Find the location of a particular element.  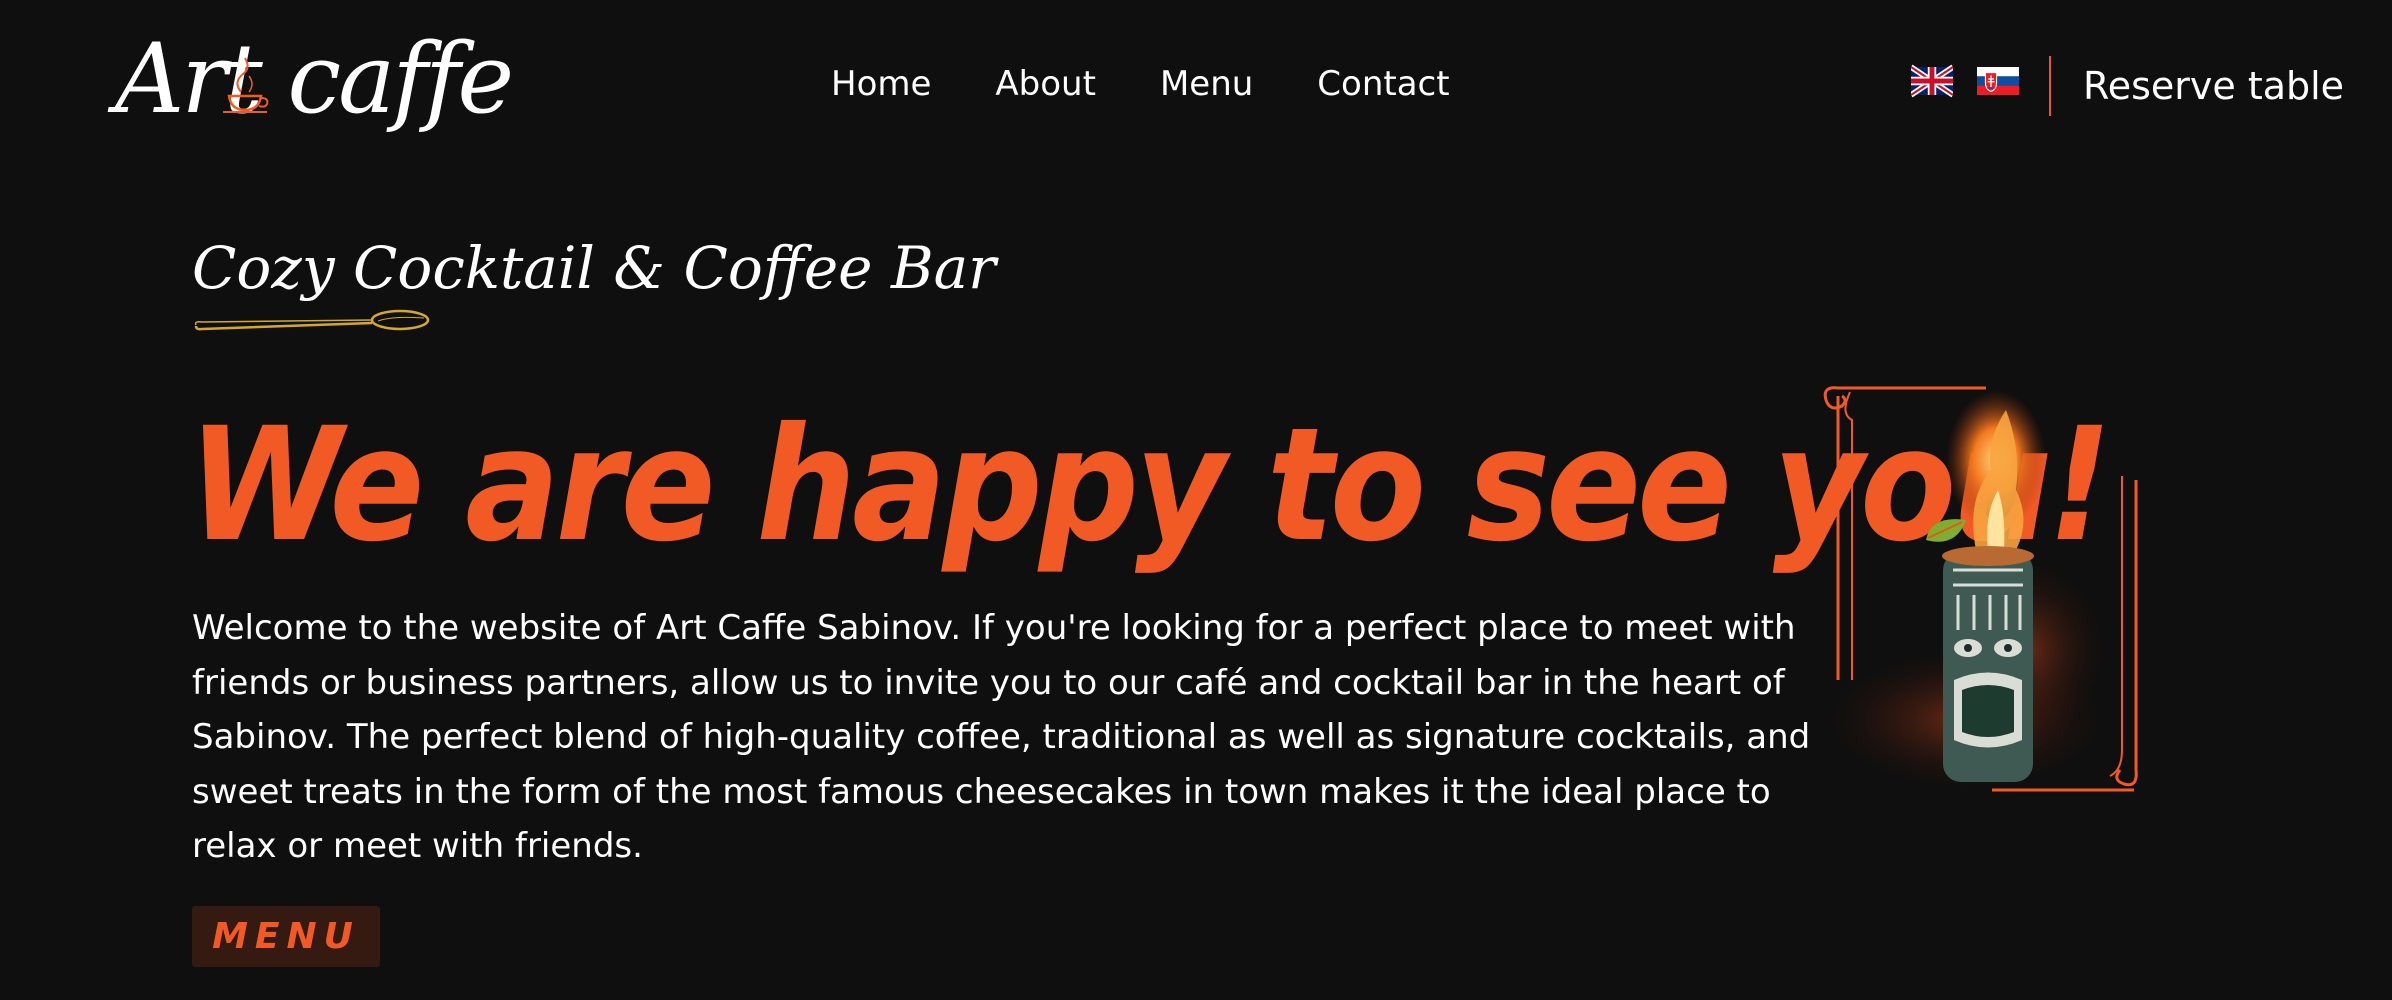

slovakia-flag-icon is located at coordinates (1998, 81).